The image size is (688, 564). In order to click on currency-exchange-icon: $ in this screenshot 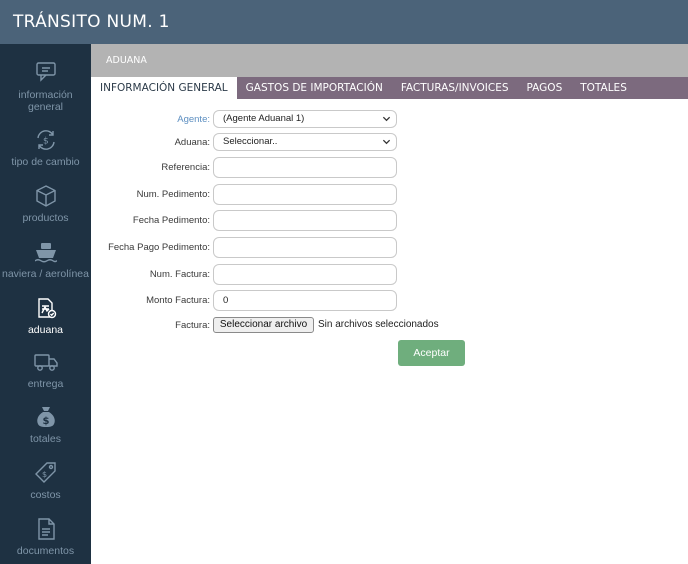, I will do `click(45, 140)`.